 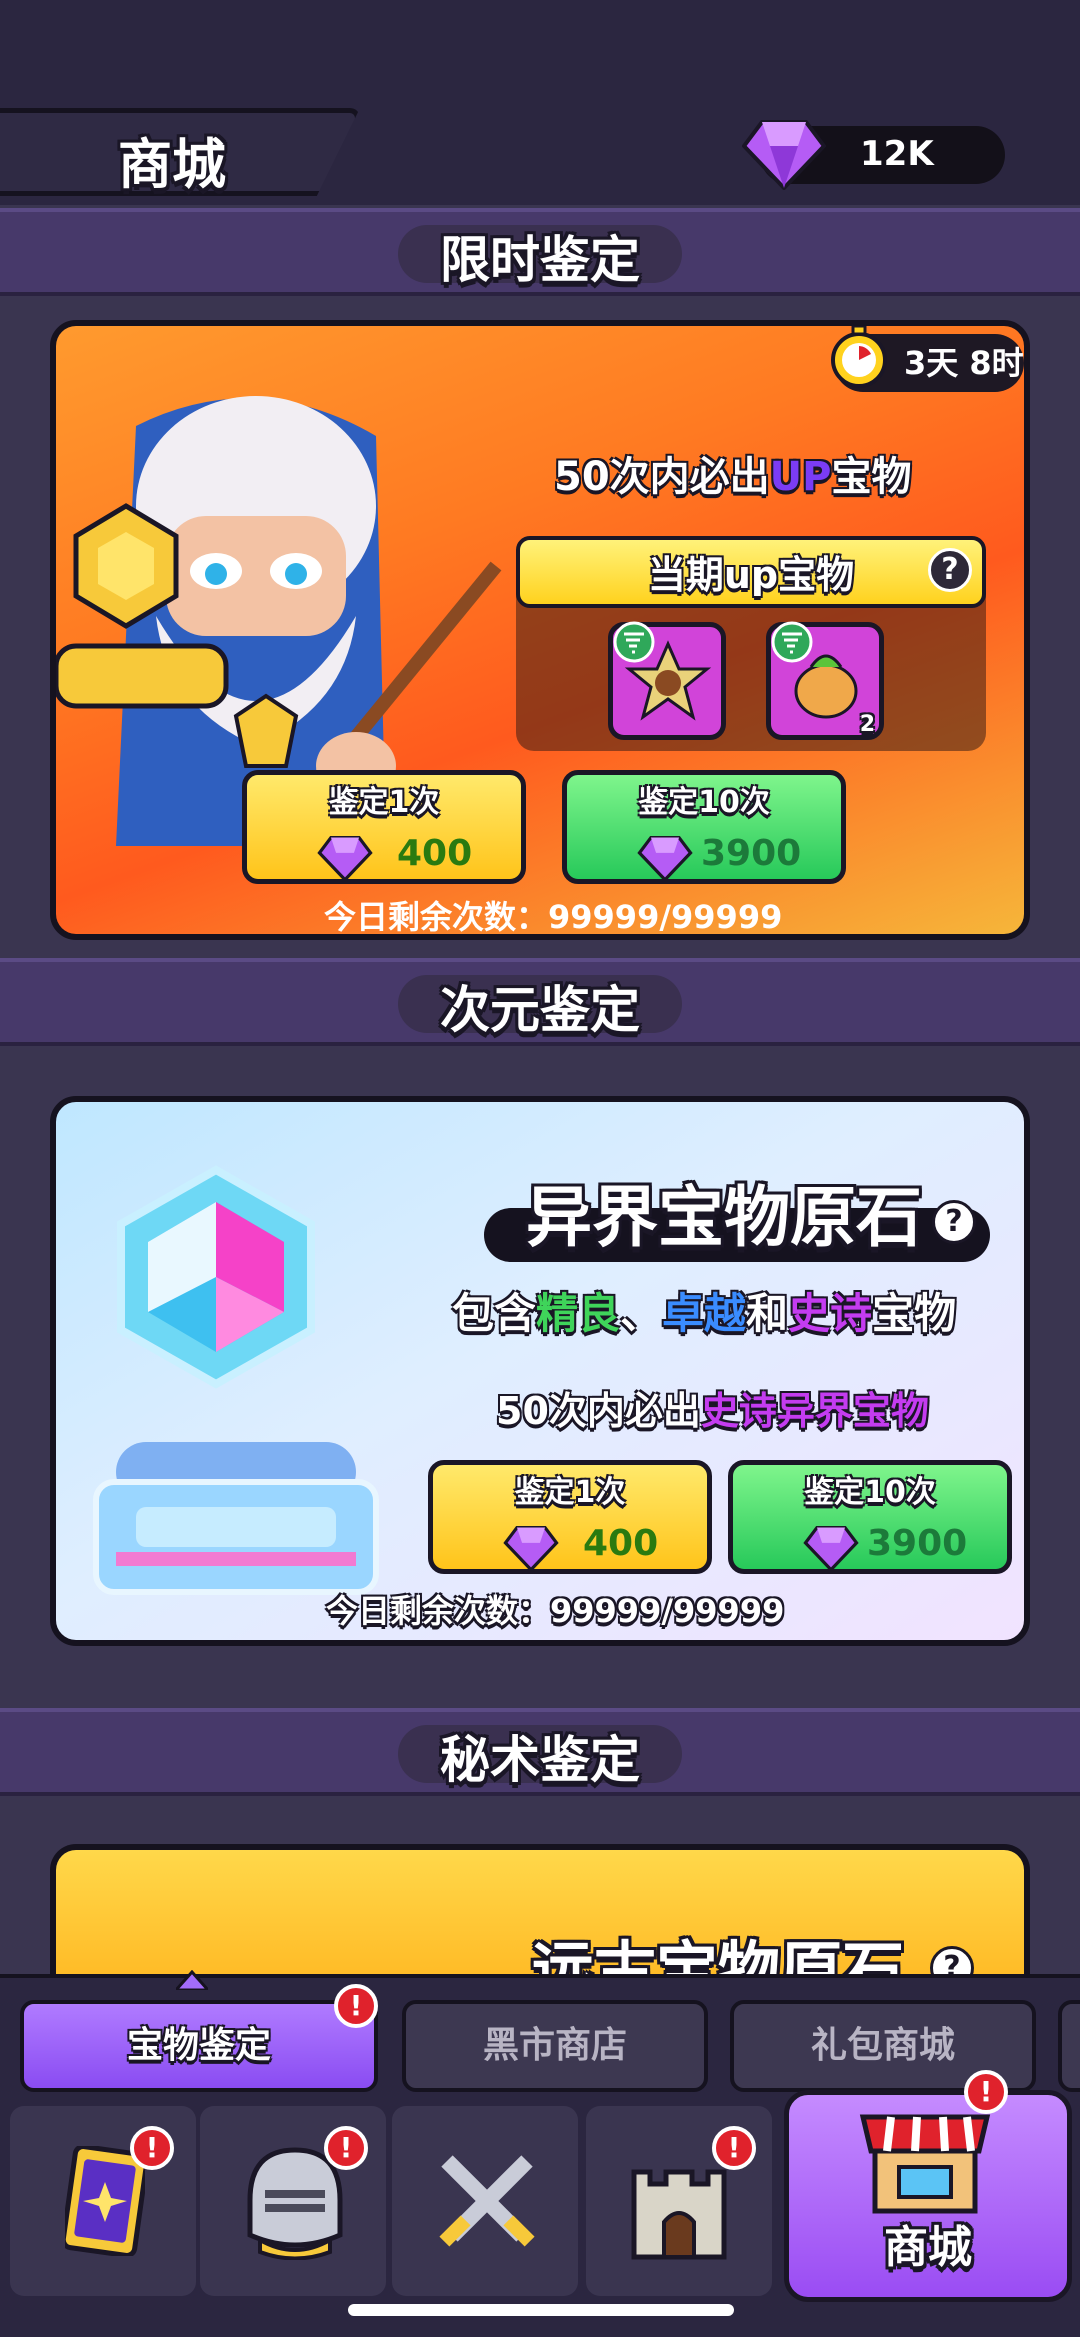 I want to click on stone-title: 异界宝物原石, so click(x=724, y=1217).